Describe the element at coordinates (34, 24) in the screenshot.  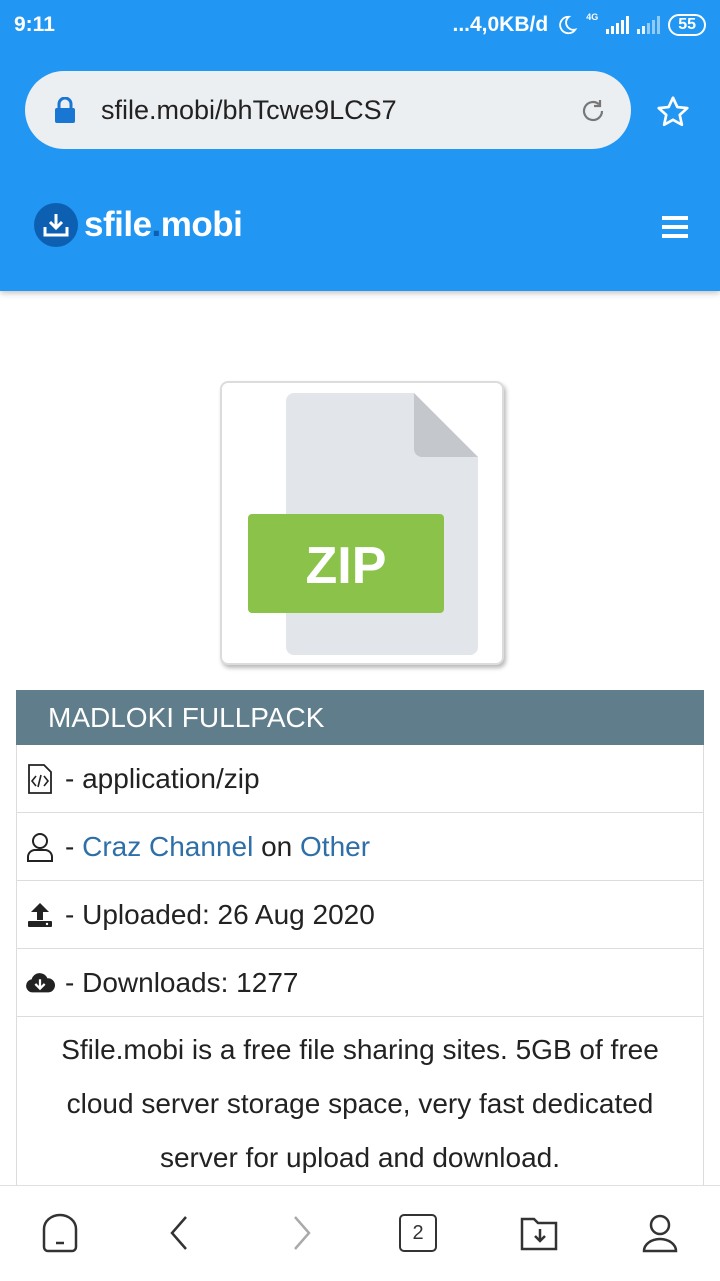
I see `status-time: 9:11` at that location.